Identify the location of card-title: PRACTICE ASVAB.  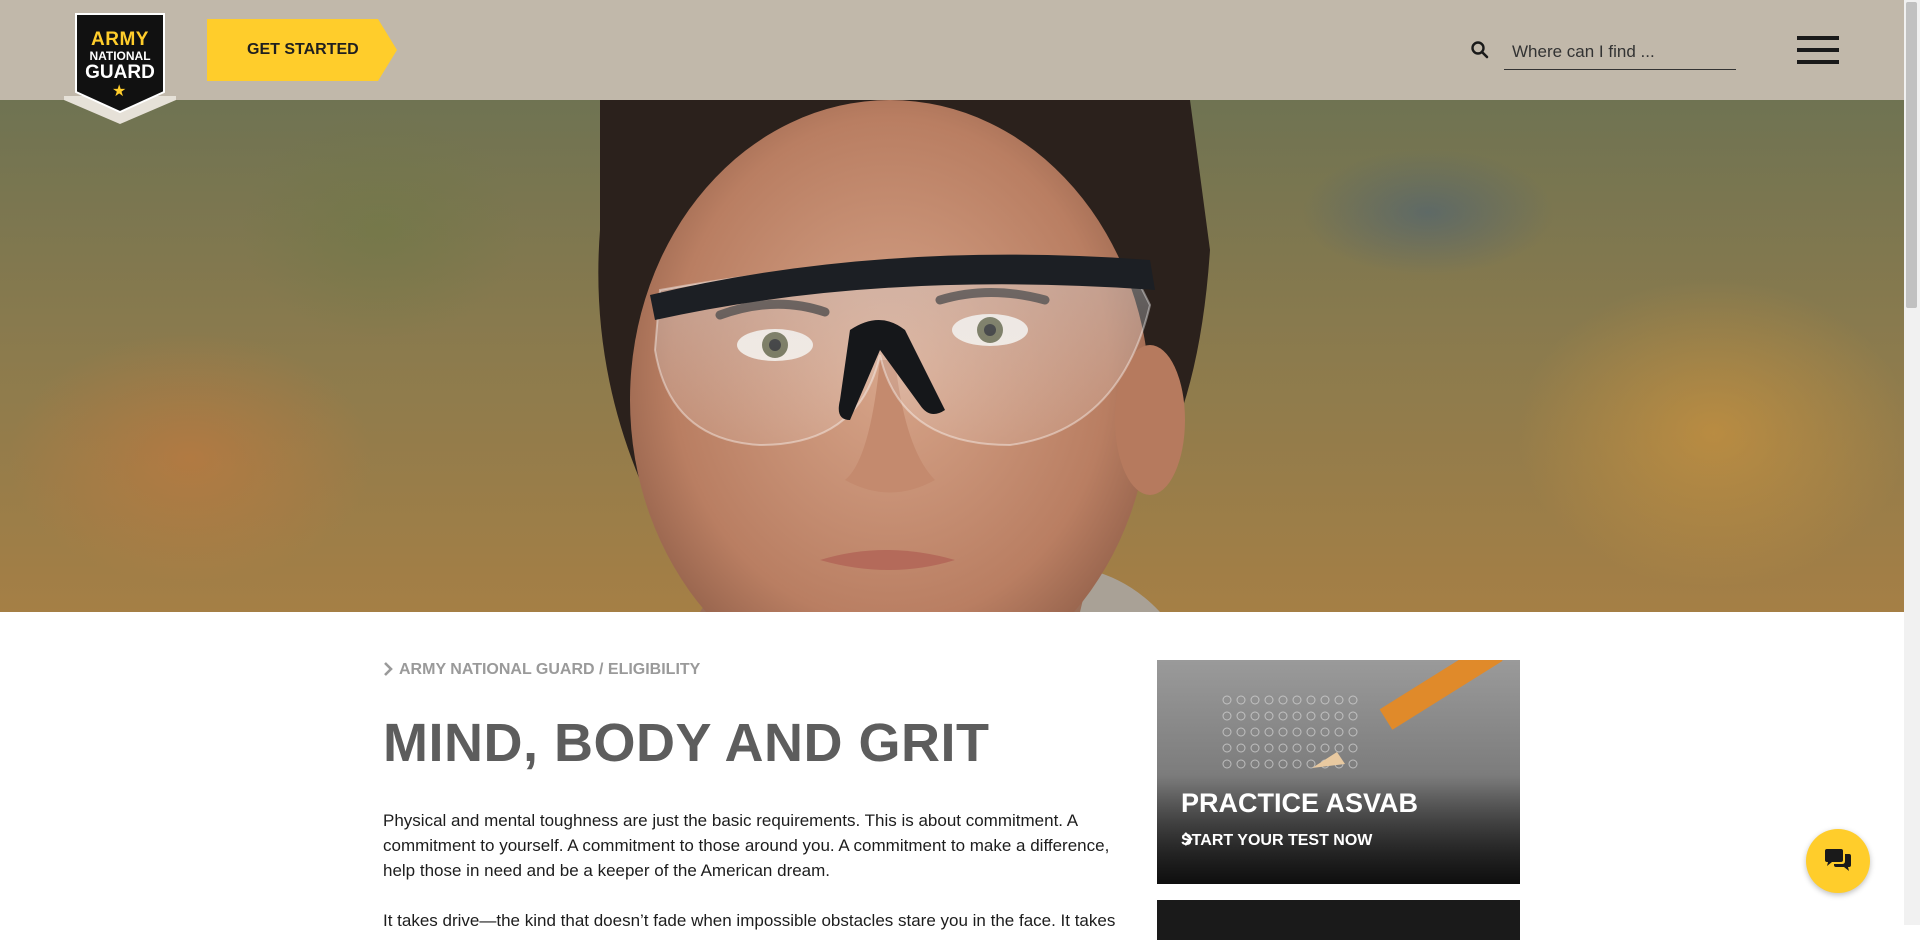
(1300, 803).